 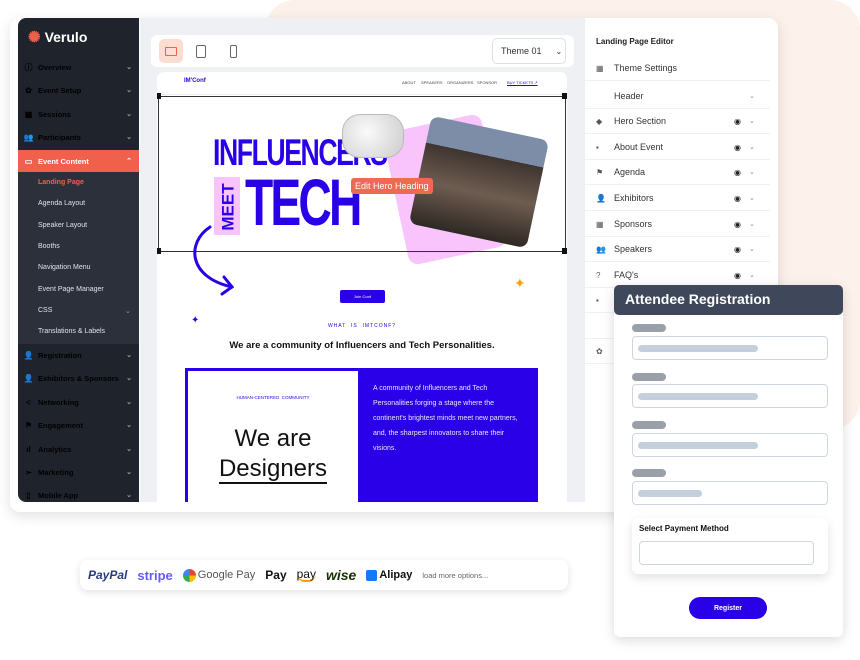 I want to click on sidebar-item-overview: ⓘ Overview ⌄, so click(x=78, y=67).